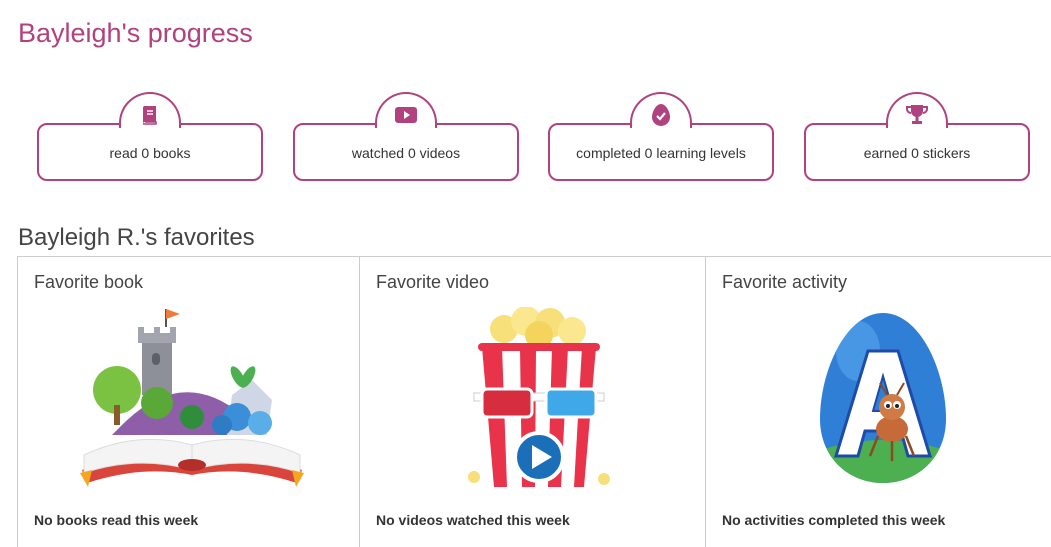 The height and width of the screenshot is (547, 1051). I want to click on favorite-book-note: No books read this week, so click(116, 520).